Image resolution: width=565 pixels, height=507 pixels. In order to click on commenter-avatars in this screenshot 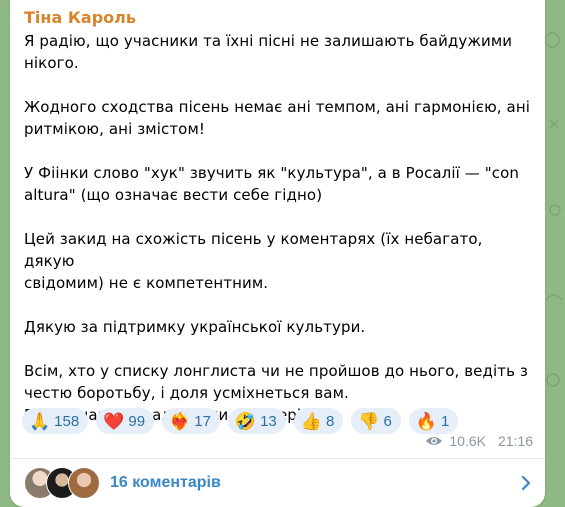, I will do `click(69, 483)`.